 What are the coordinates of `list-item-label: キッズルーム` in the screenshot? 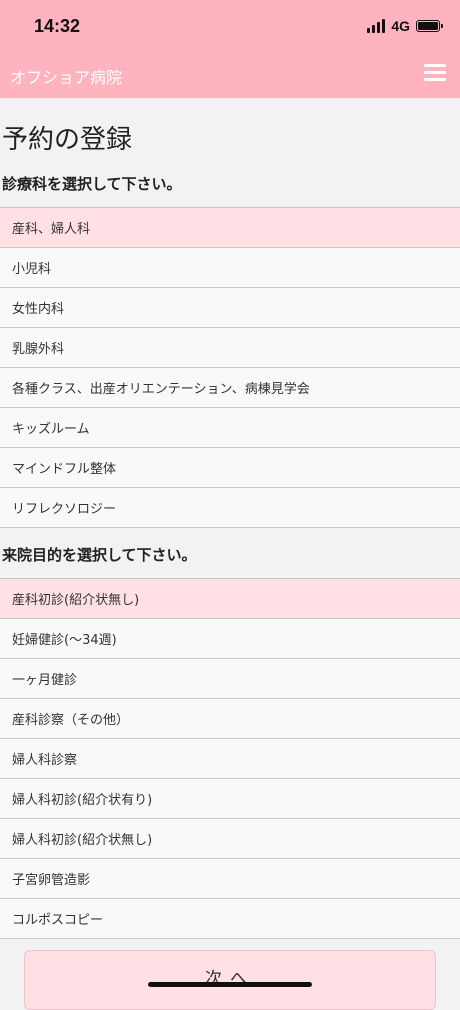 It's located at (51, 429).